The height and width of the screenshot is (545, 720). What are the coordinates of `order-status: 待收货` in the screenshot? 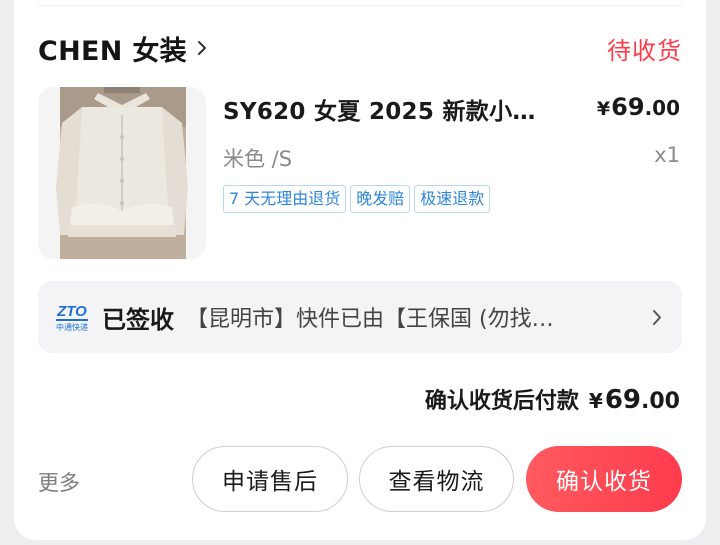 It's located at (644, 50).